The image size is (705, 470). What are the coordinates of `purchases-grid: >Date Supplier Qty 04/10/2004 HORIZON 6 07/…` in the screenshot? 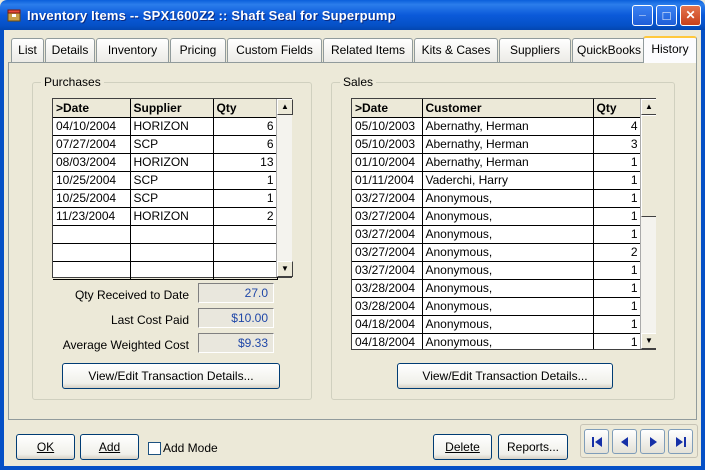 It's located at (172, 189).